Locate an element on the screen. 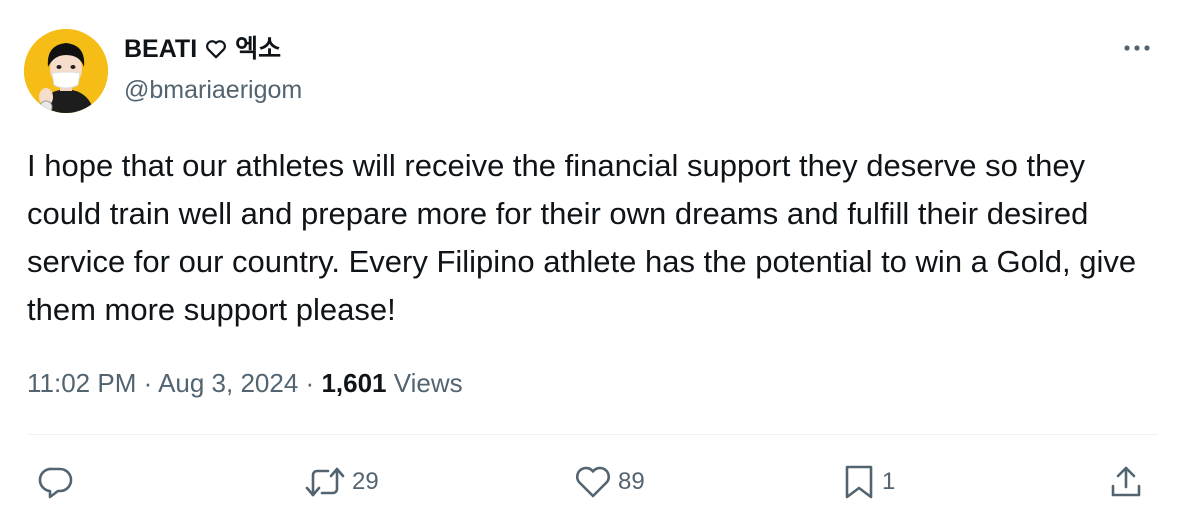 The height and width of the screenshot is (528, 1191). retweet-count: 29 is located at coordinates (365, 481).